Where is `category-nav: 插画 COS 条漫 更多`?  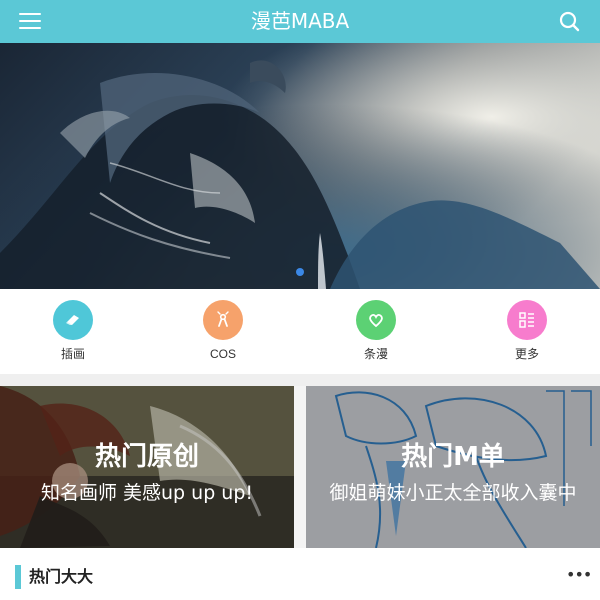
category-nav: 插画 COS 条漫 更多 is located at coordinates (300, 331).